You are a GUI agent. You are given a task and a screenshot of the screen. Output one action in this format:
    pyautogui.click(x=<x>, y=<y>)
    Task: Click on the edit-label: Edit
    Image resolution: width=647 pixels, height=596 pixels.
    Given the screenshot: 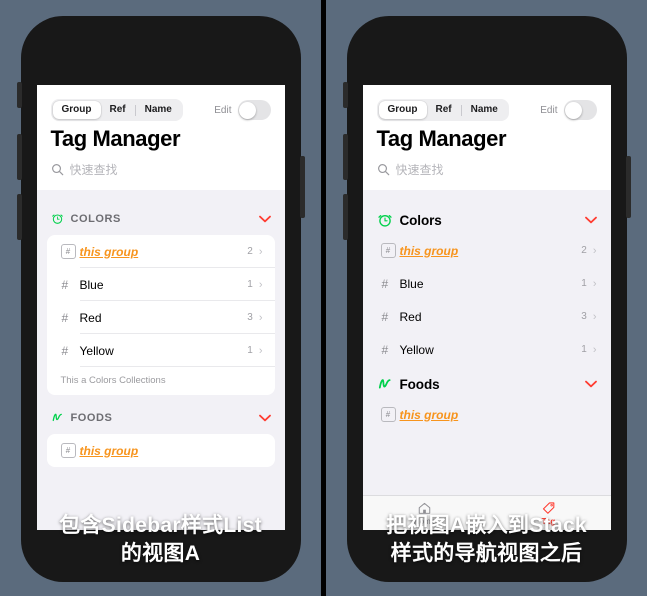 What is the action you would take?
    pyautogui.click(x=223, y=110)
    